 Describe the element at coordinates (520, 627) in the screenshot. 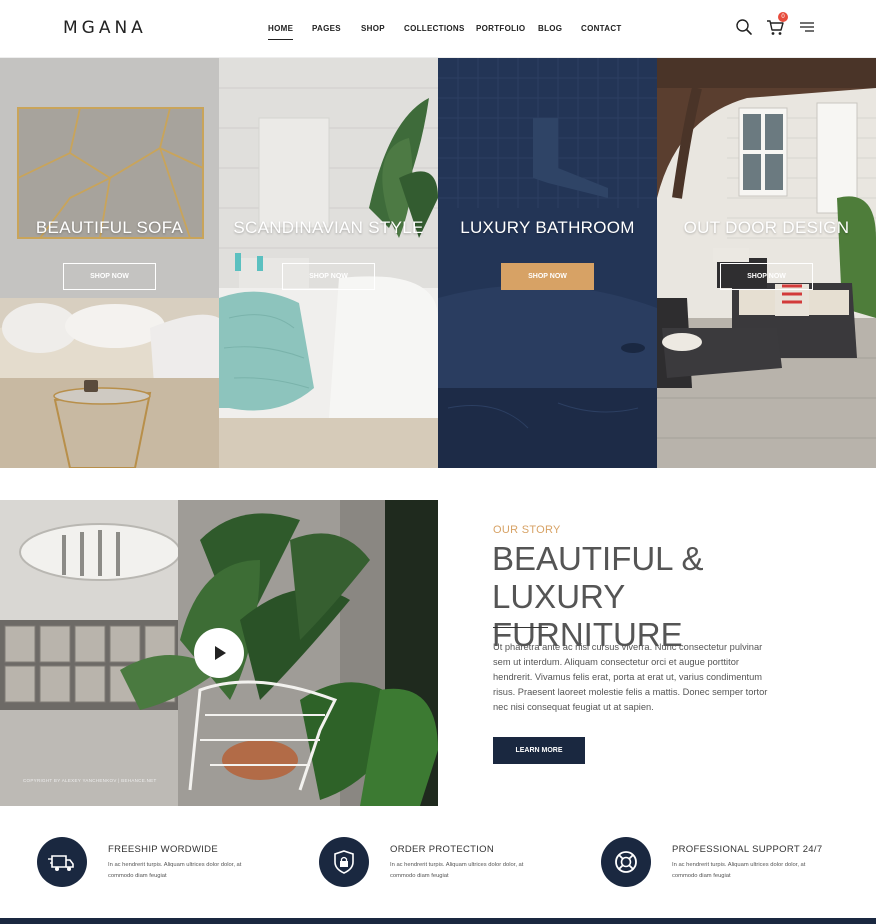

I see `story-divider` at that location.